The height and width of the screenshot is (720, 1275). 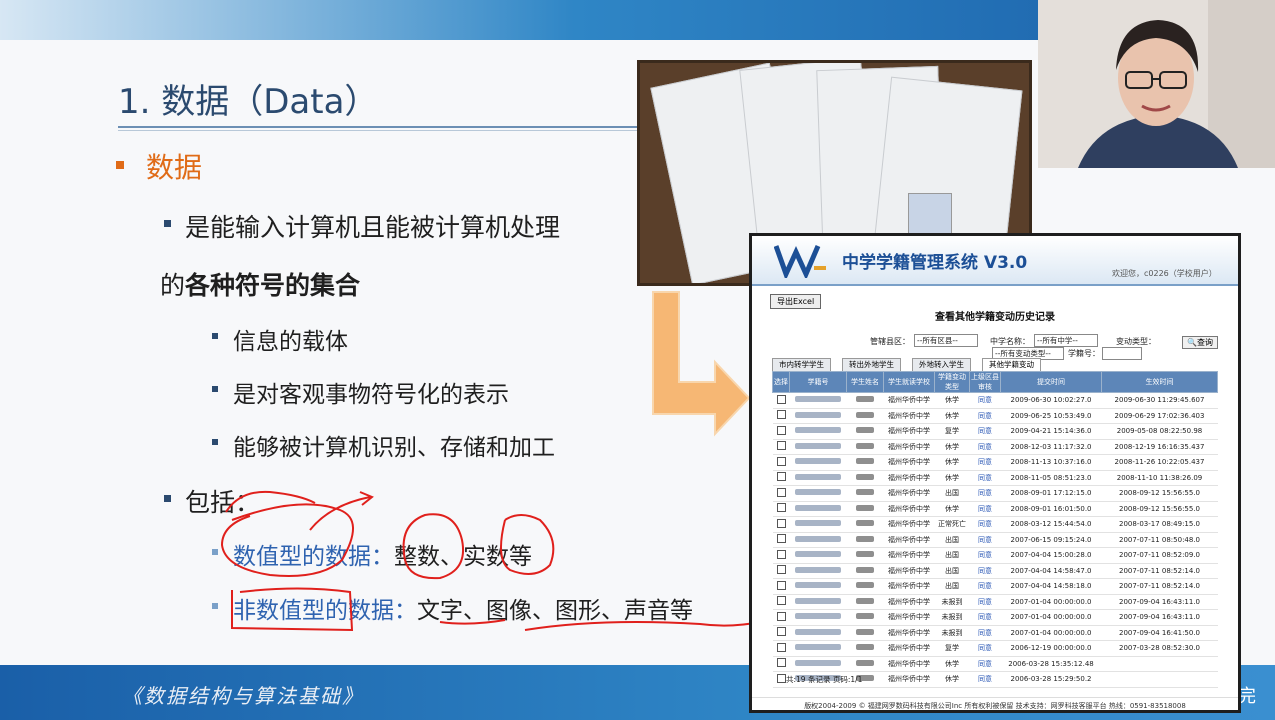 I want to click on column-header: 学生姓名, so click(x=865, y=382).